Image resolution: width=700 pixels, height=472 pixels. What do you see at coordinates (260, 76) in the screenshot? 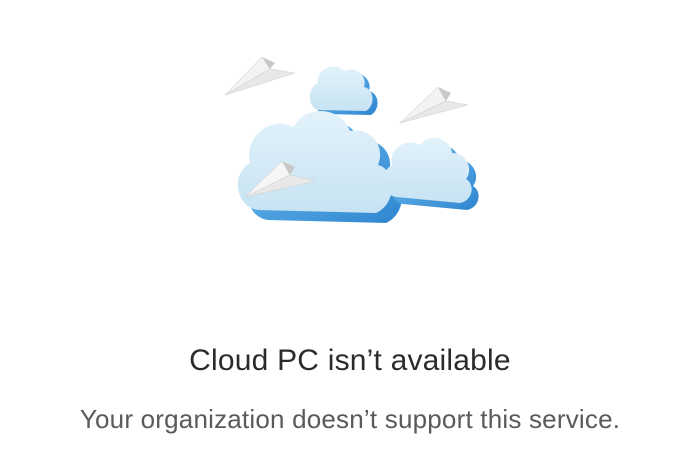
I see `paper-plane-top-left` at bounding box center [260, 76].